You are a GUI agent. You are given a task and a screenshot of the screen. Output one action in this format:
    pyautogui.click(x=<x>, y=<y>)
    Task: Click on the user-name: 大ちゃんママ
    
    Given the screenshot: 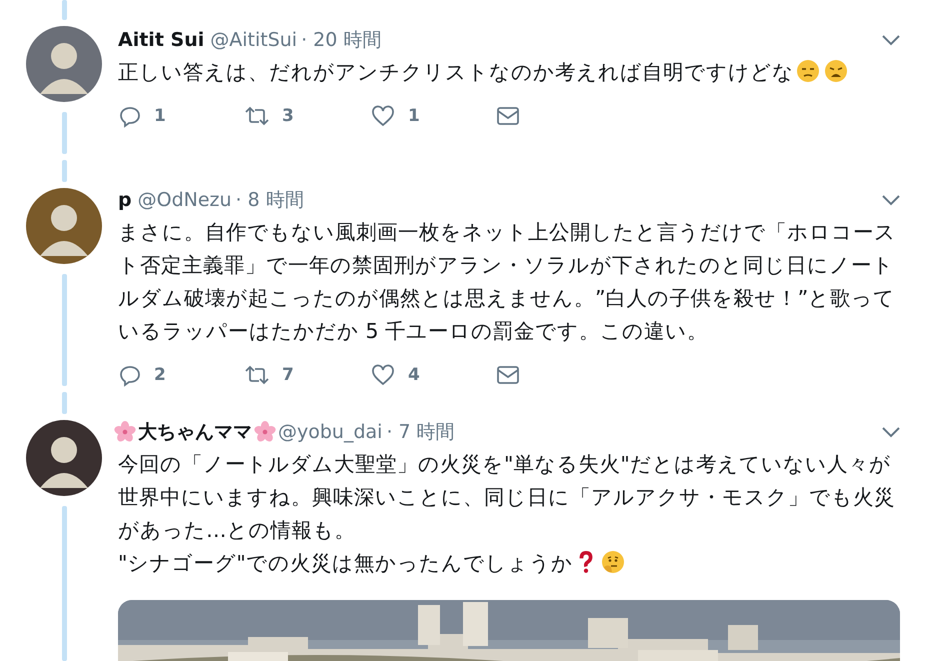 What is the action you would take?
    pyautogui.click(x=195, y=432)
    